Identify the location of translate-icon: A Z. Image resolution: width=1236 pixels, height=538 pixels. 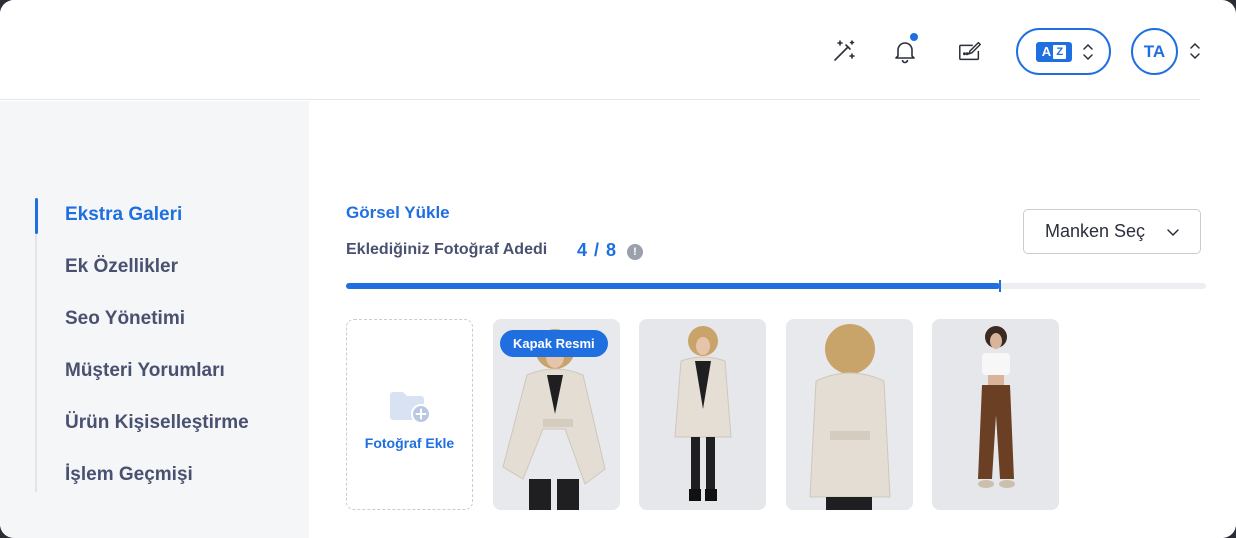
(1054, 51).